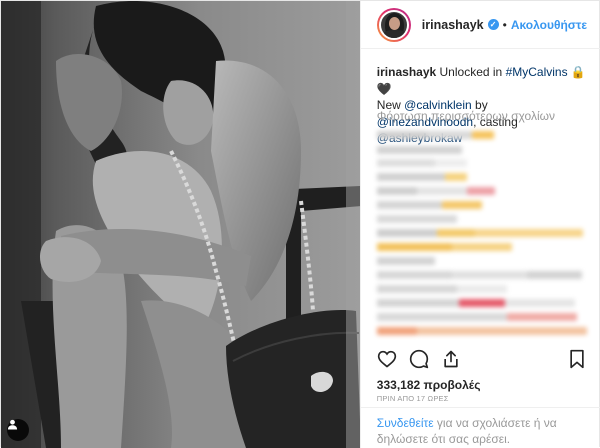 The height and width of the screenshot is (448, 600). Describe the element at coordinates (483, 361) in the screenshot. I see `post-actions` at that location.